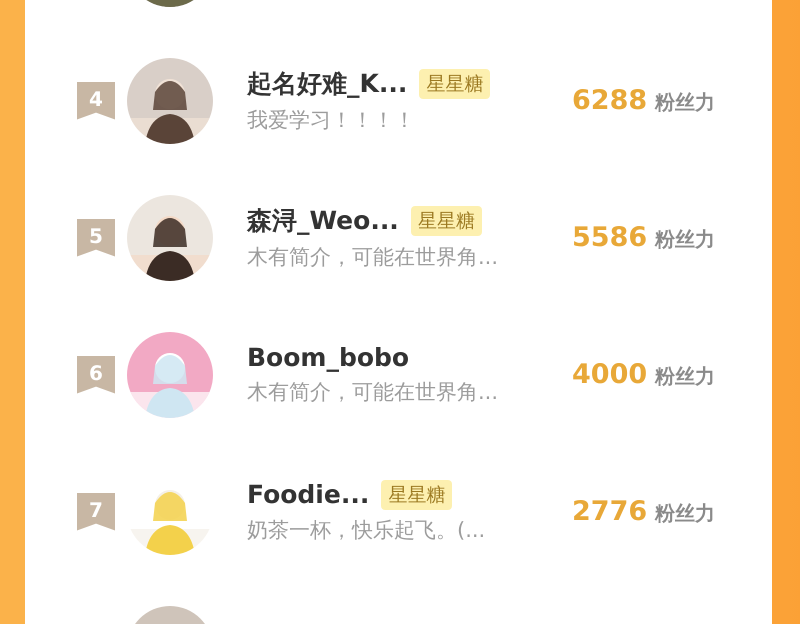  Describe the element at coordinates (610, 511) in the screenshot. I see `fan-score: 2776` at that location.